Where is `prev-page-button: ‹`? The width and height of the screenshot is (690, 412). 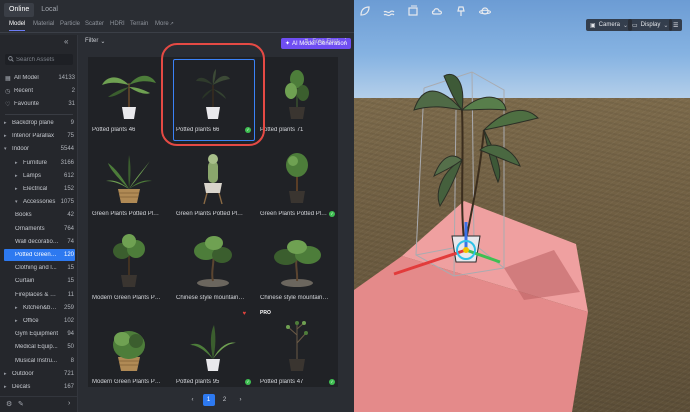 prev-page-button: ‹ is located at coordinates (193, 400).